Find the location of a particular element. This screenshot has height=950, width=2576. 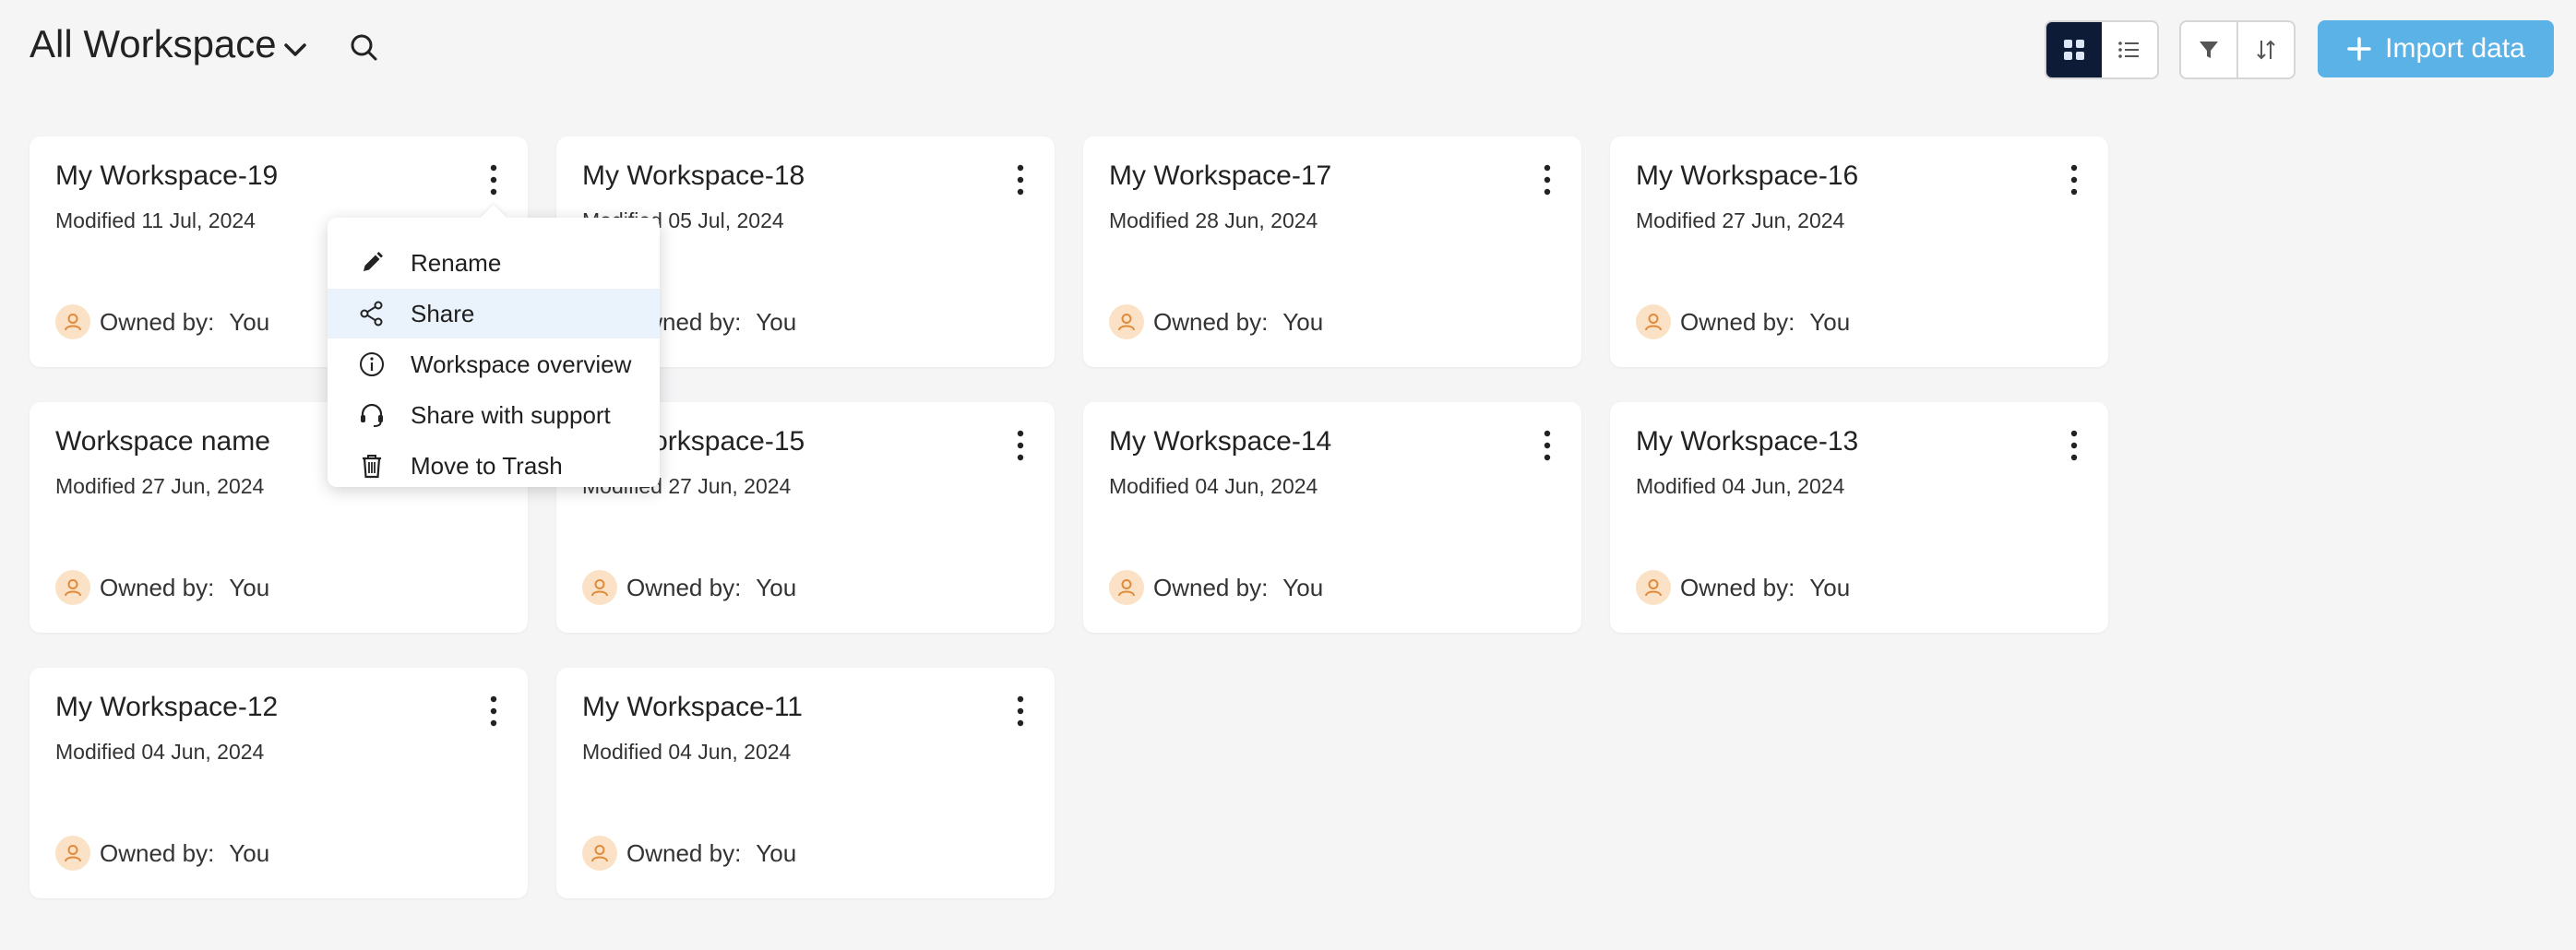

sort-icon is located at coordinates (2266, 50).